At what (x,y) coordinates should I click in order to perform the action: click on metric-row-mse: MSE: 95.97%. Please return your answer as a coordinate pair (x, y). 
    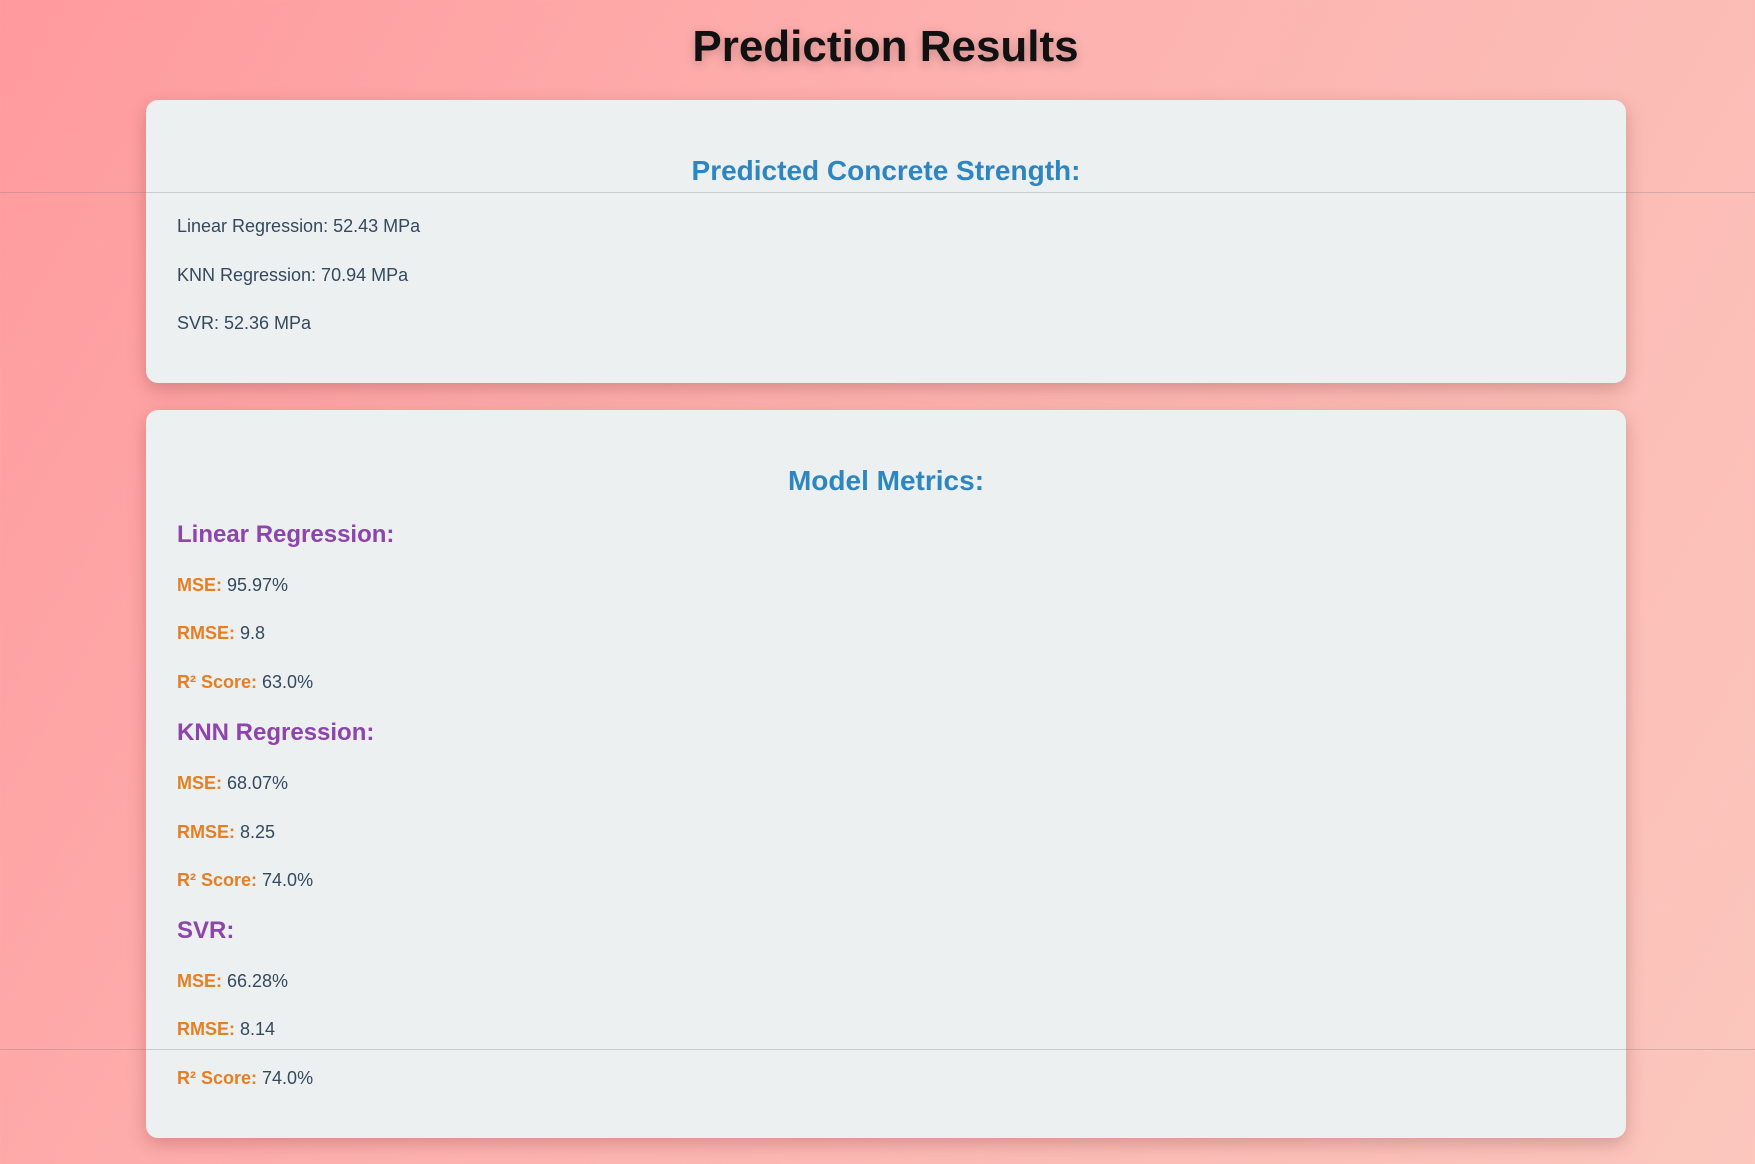
    Looking at the image, I should click on (232, 586).